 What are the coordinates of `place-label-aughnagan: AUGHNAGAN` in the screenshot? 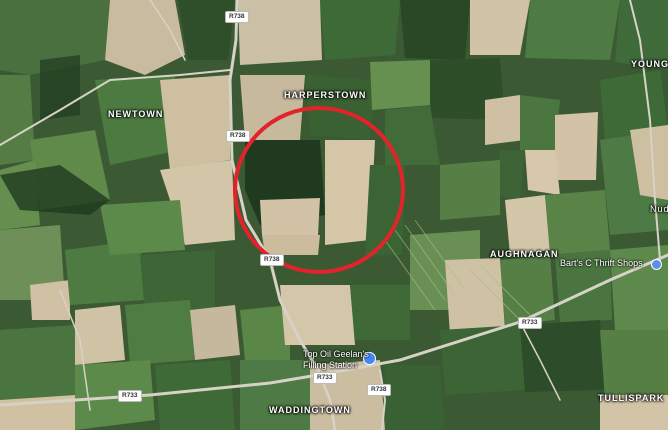 It's located at (524, 254).